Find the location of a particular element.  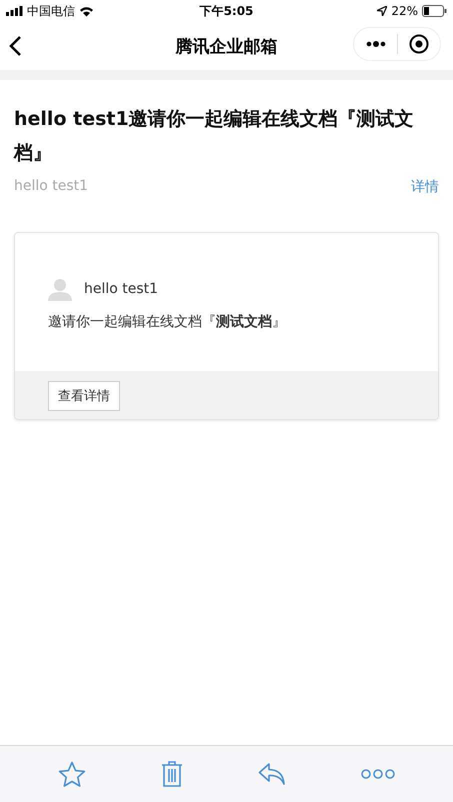

carrier-name: 中国电信 is located at coordinates (51, 11).